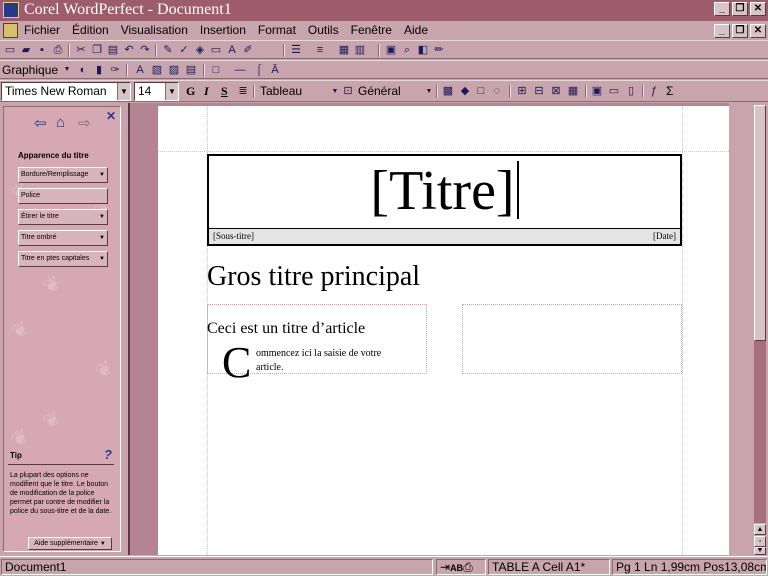 The width and height of the screenshot is (768, 576). What do you see at coordinates (722, 31) in the screenshot?
I see `doc-minimize-button: _` at bounding box center [722, 31].